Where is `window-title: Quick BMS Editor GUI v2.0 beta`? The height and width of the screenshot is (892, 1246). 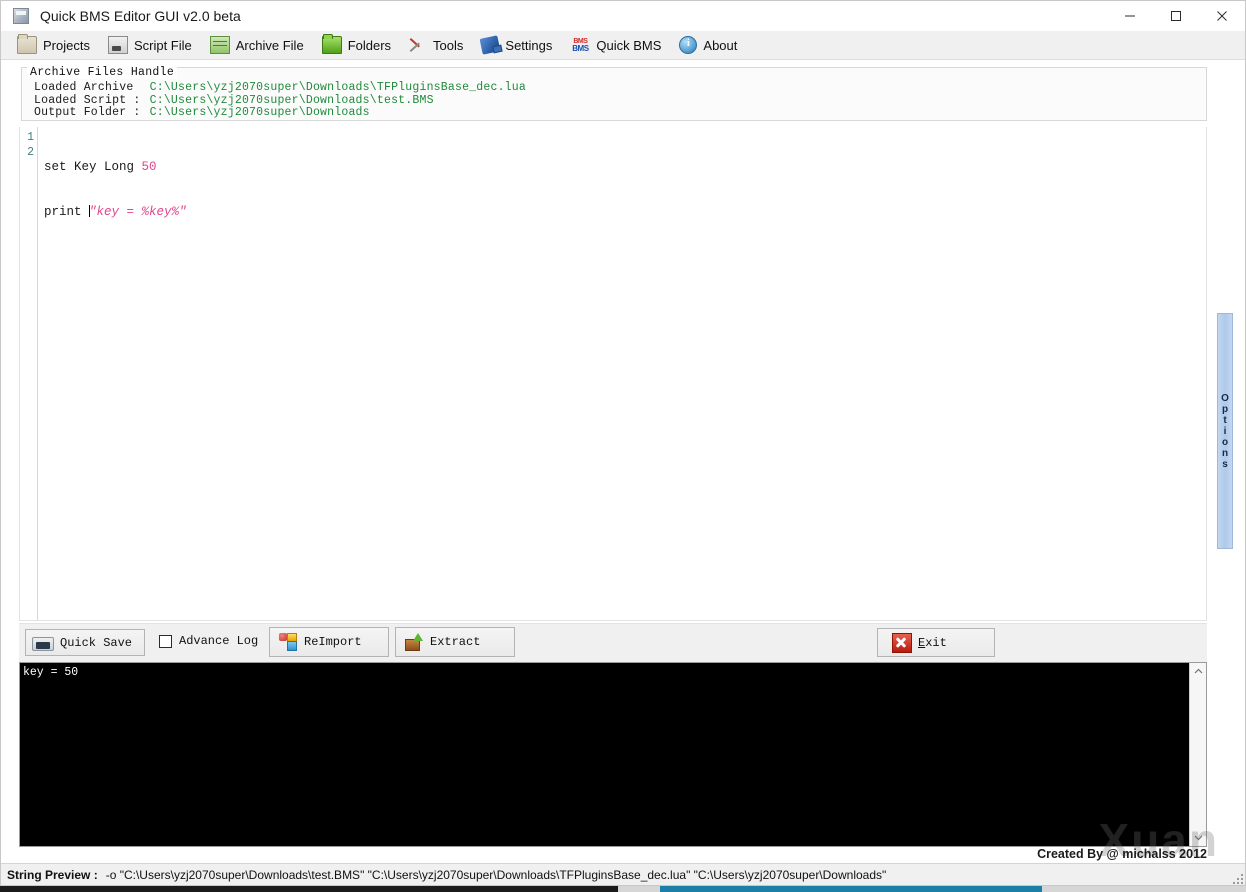 window-title: Quick BMS Editor GUI v2.0 beta is located at coordinates (140, 16).